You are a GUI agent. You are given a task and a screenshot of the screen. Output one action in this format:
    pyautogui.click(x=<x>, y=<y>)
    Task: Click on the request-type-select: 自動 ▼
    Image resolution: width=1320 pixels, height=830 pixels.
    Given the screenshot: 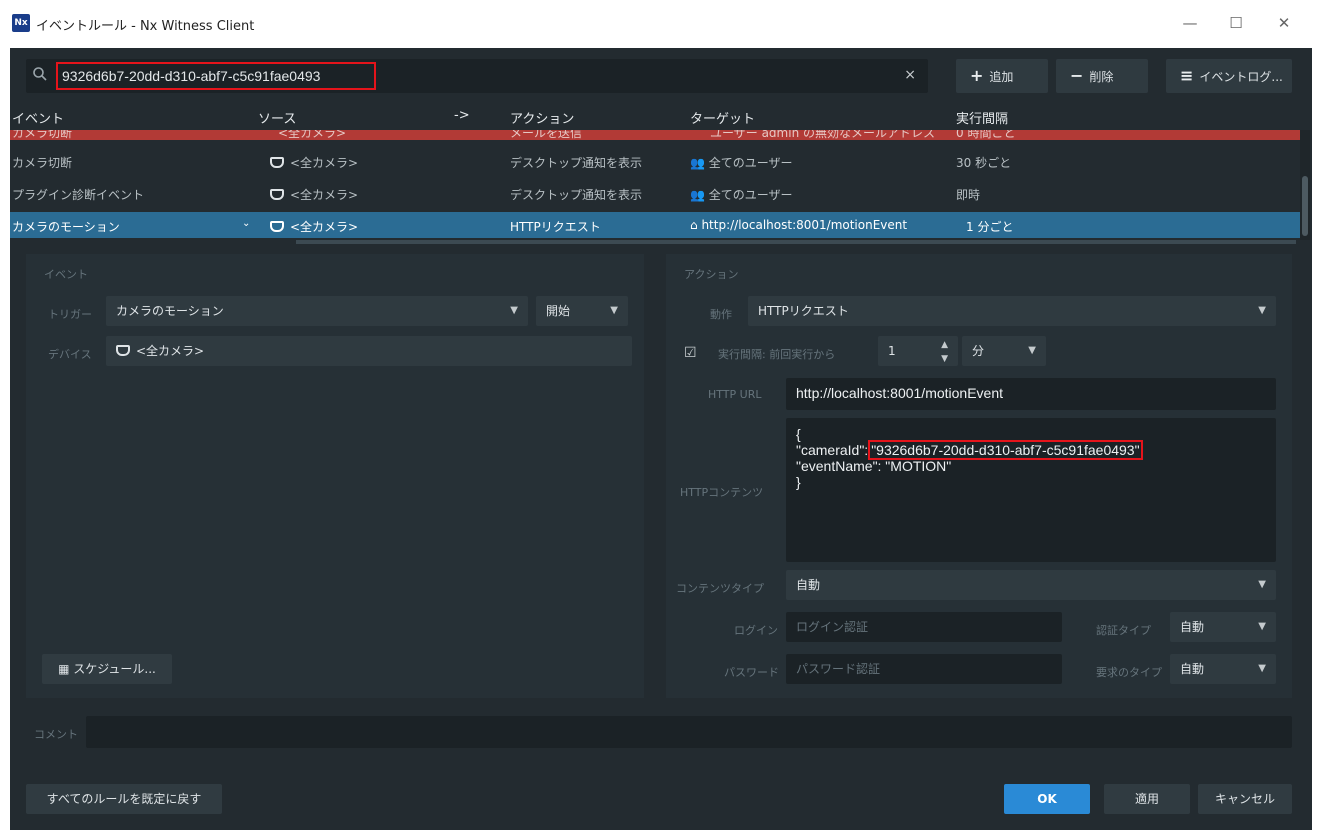 What is the action you would take?
    pyautogui.click(x=1223, y=669)
    